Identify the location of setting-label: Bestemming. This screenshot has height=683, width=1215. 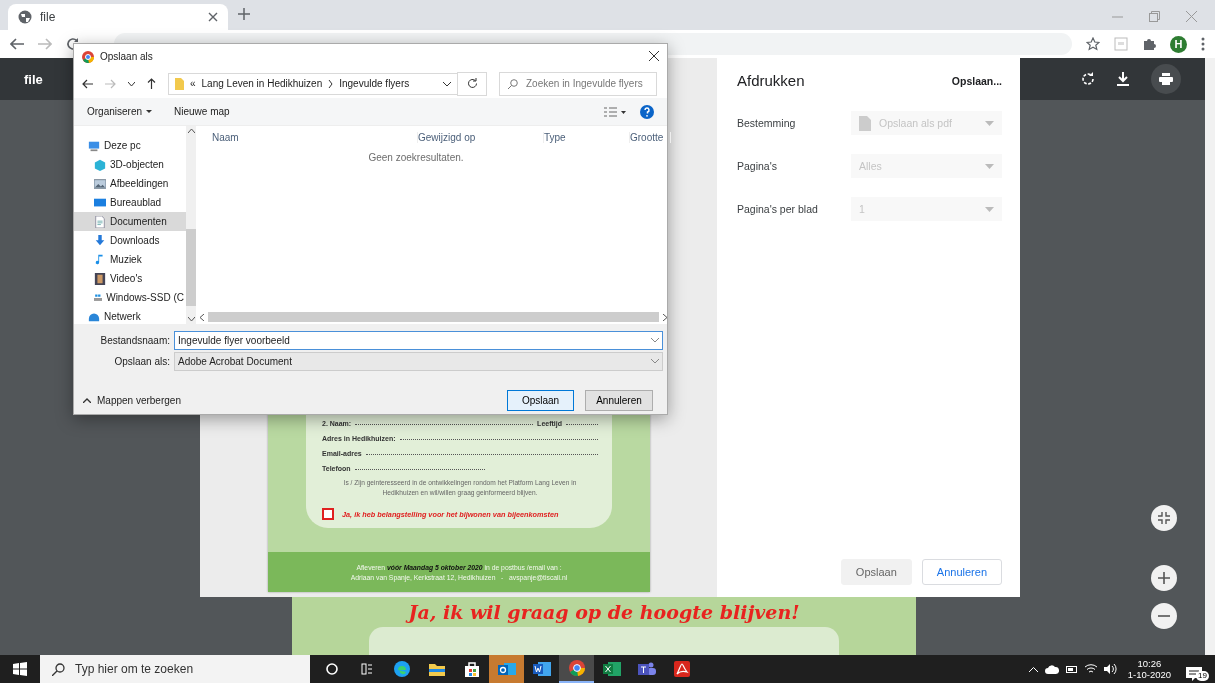
(767, 123).